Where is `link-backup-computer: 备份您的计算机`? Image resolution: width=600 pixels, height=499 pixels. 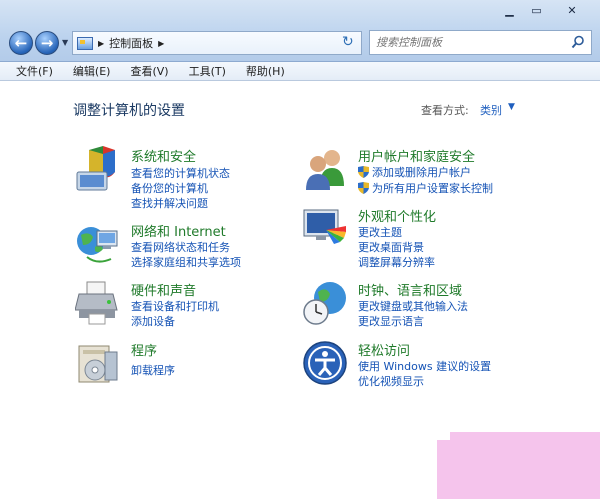 link-backup-computer: 备份您的计算机 is located at coordinates (169, 188).